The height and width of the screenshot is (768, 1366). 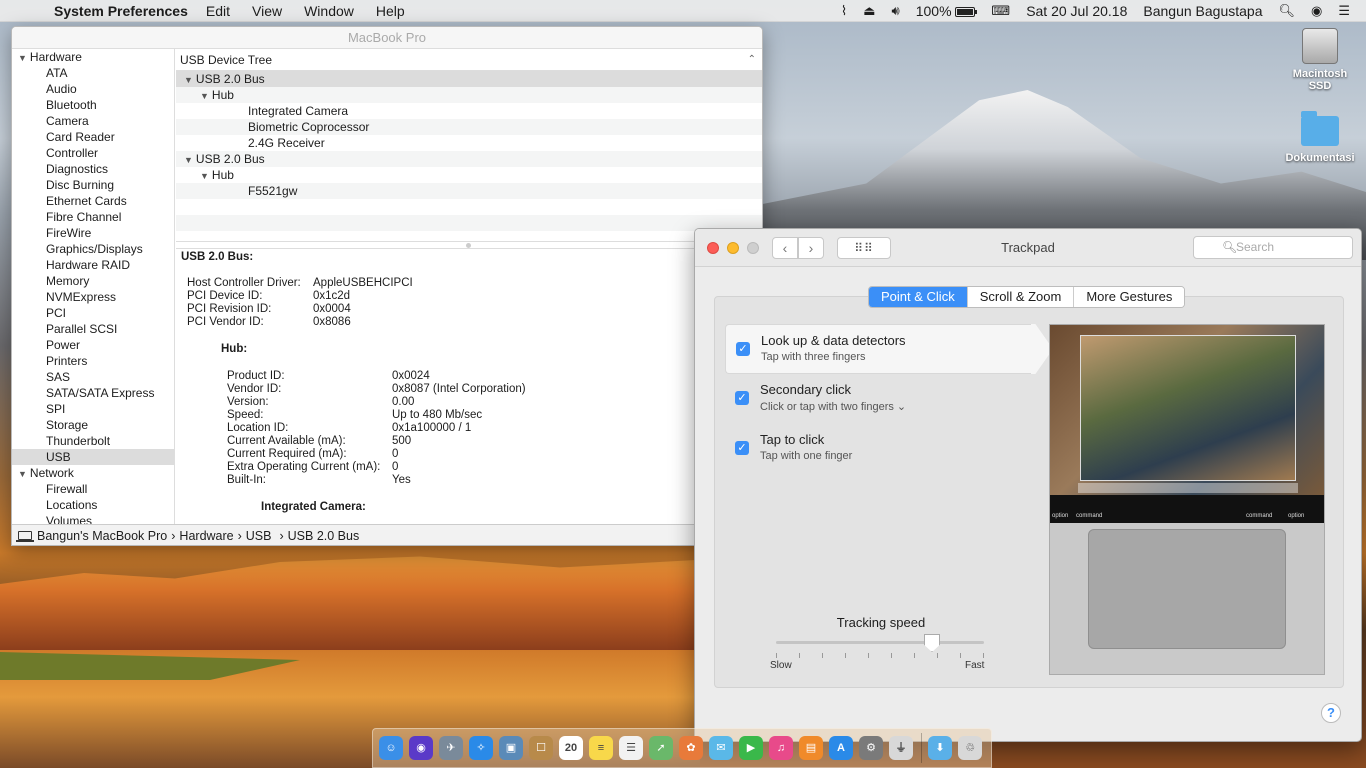 What do you see at coordinates (93, 57) in the screenshot?
I see `sidebar-group-hardware: ▼ Hardware` at bounding box center [93, 57].